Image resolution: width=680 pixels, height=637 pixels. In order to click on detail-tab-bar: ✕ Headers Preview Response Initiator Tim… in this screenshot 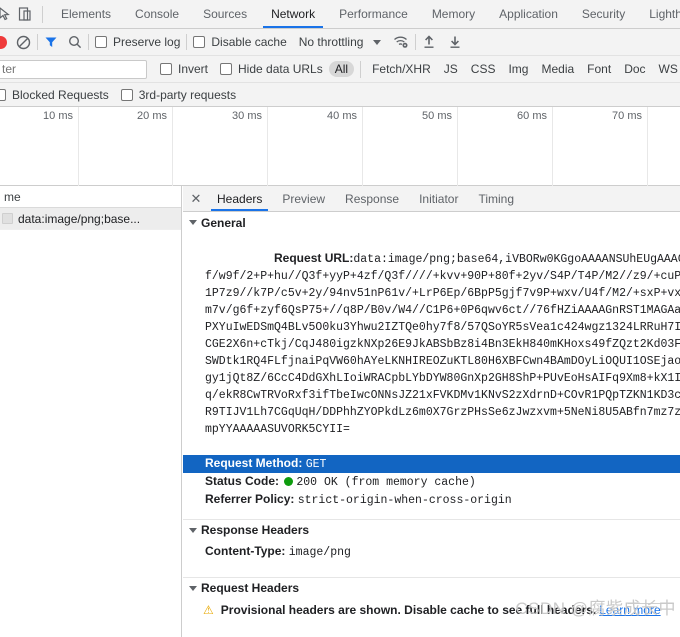, I will do `click(431, 199)`.